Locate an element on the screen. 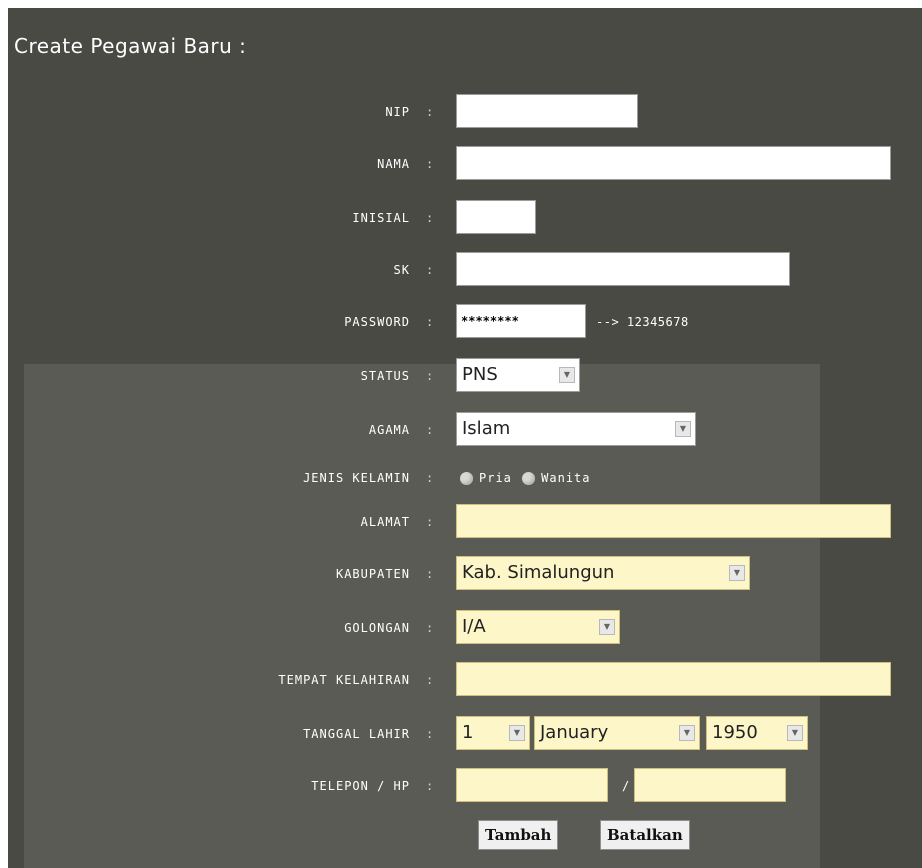 This screenshot has height=868, width=922. birth-month-value: January is located at coordinates (574, 732).